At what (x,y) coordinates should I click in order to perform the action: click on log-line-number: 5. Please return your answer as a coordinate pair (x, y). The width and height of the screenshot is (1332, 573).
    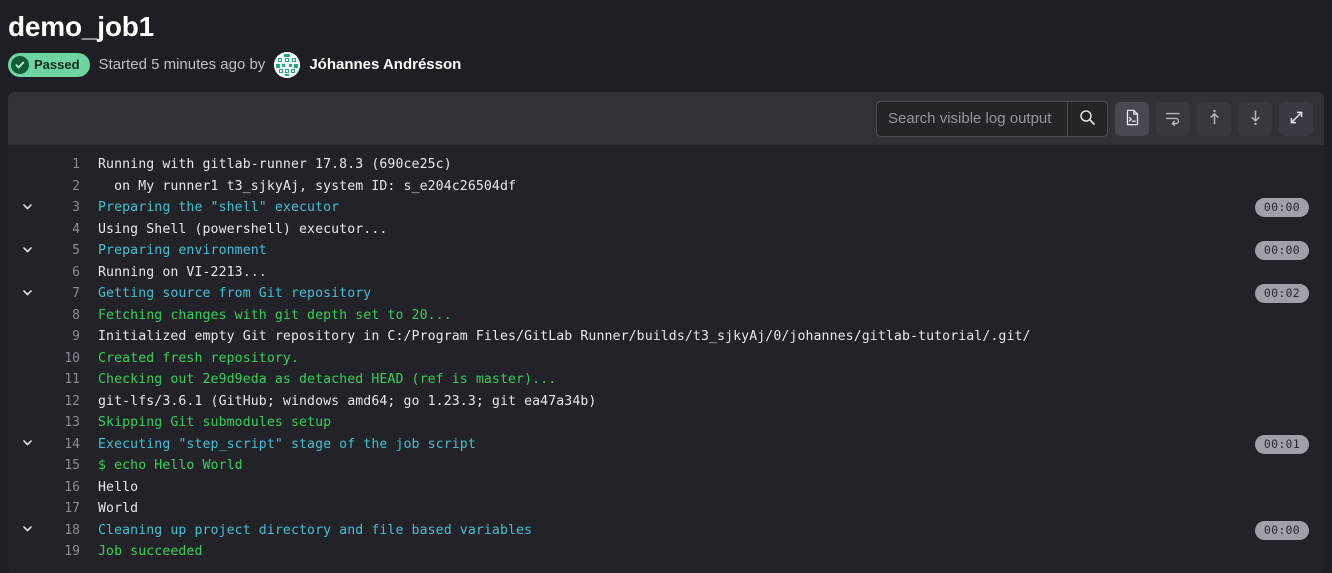
    Looking at the image, I should click on (63, 250).